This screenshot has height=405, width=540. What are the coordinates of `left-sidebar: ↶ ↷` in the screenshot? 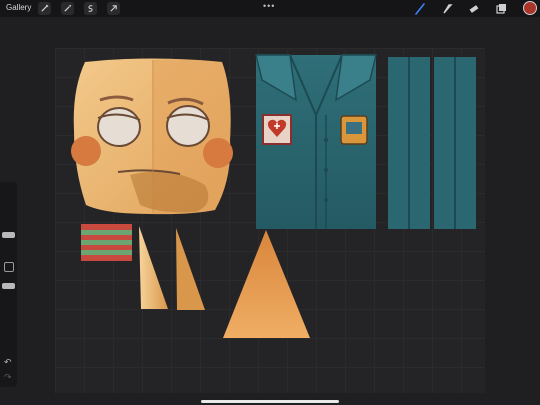 It's located at (8, 284).